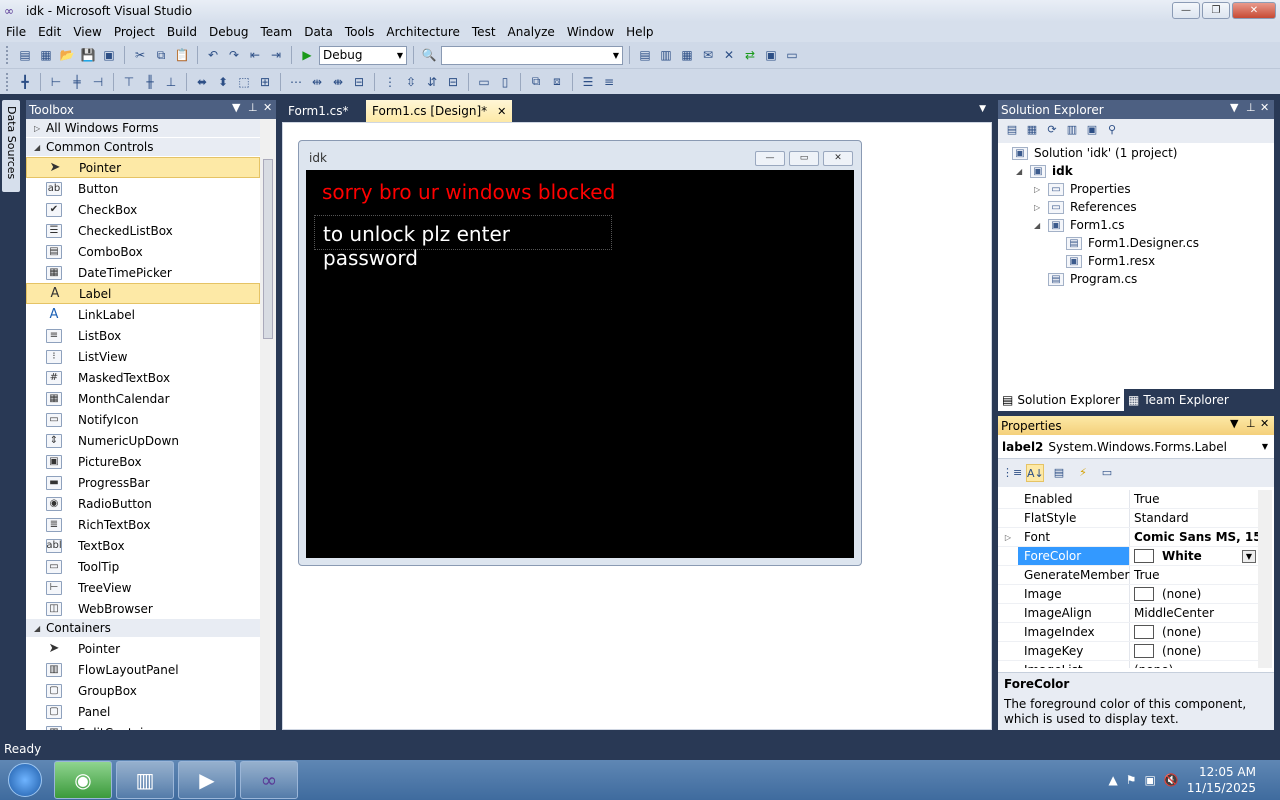  What do you see at coordinates (432, 82) in the screenshot?
I see `v-spacing-decrease-icon: ⇵` at bounding box center [432, 82].